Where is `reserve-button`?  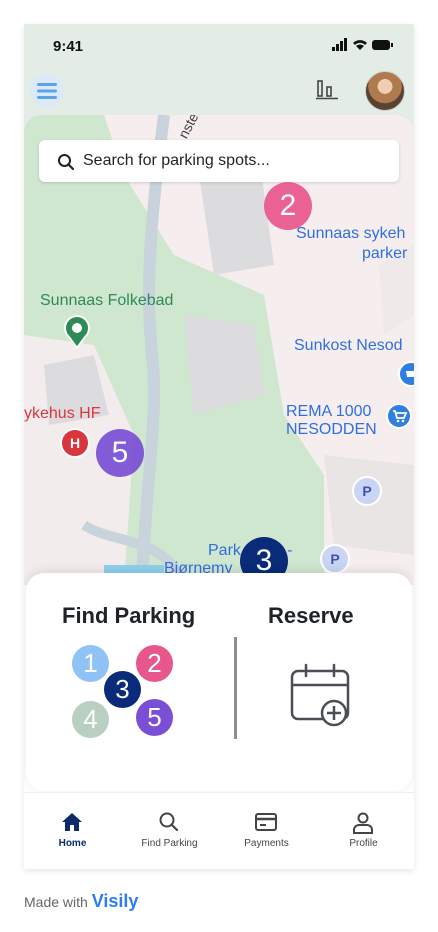
reserve-button is located at coordinates (321, 696).